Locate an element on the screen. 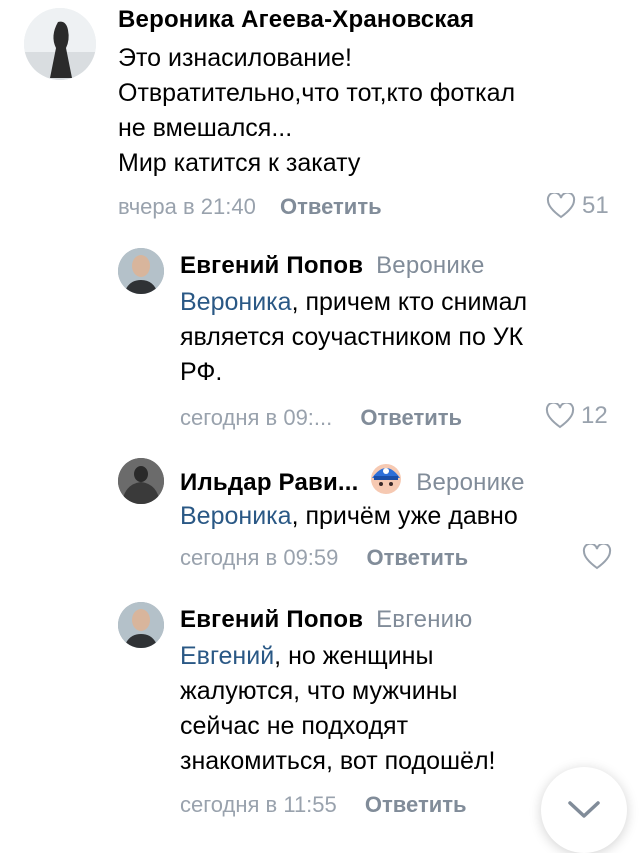 This screenshot has height=853, width=640. comment-author: Ильдар Рави... Веронике is located at coordinates (352, 479).